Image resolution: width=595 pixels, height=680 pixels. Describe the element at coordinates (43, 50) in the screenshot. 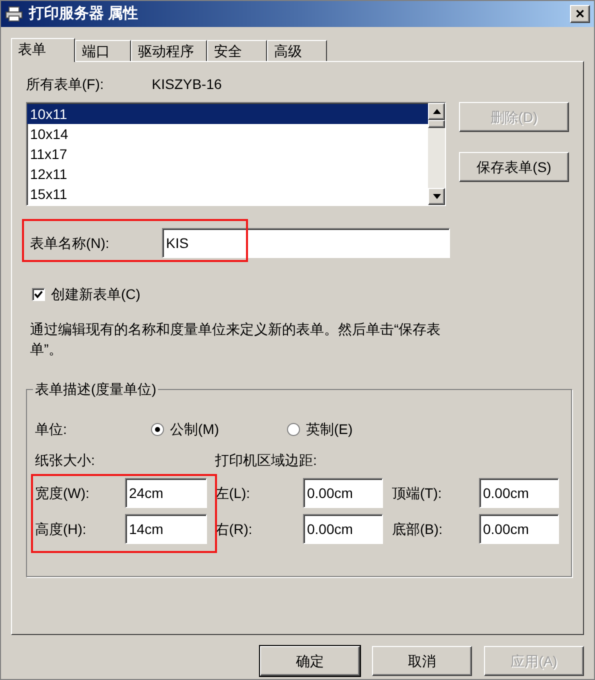

I see `tab: 表单` at that location.